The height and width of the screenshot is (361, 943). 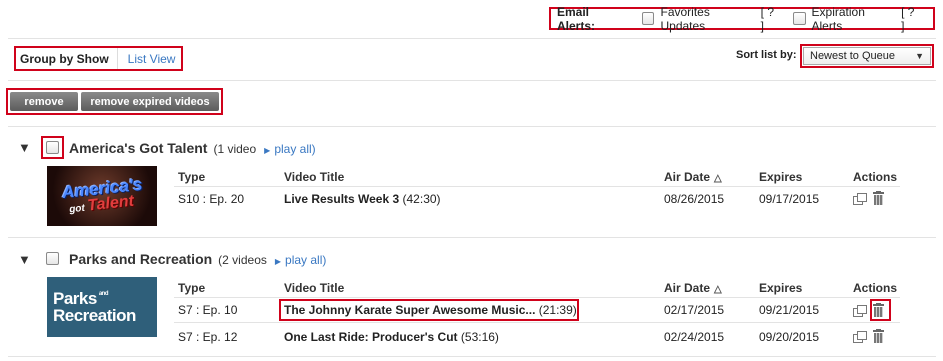 What do you see at coordinates (789, 337) in the screenshot?
I see `episode-expires: 09/20/2015` at bounding box center [789, 337].